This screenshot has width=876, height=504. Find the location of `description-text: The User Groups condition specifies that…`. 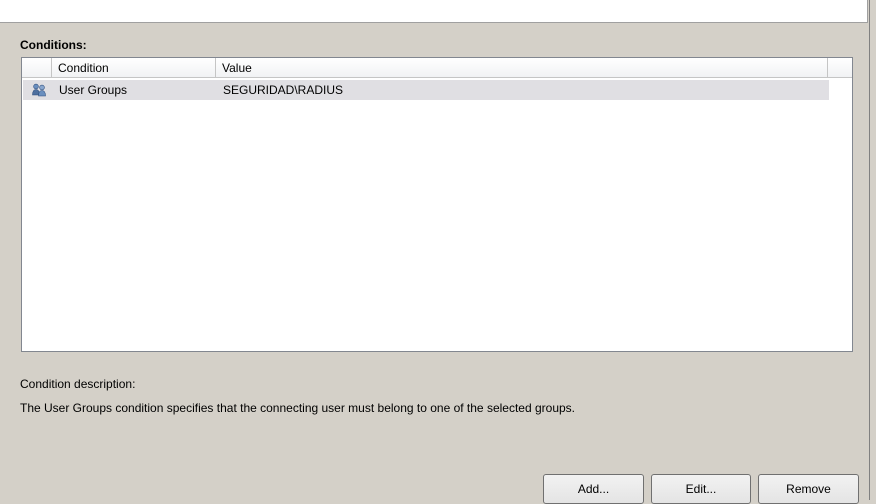

description-text: The User Groups condition specifies that… is located at coordinates (297, 408).